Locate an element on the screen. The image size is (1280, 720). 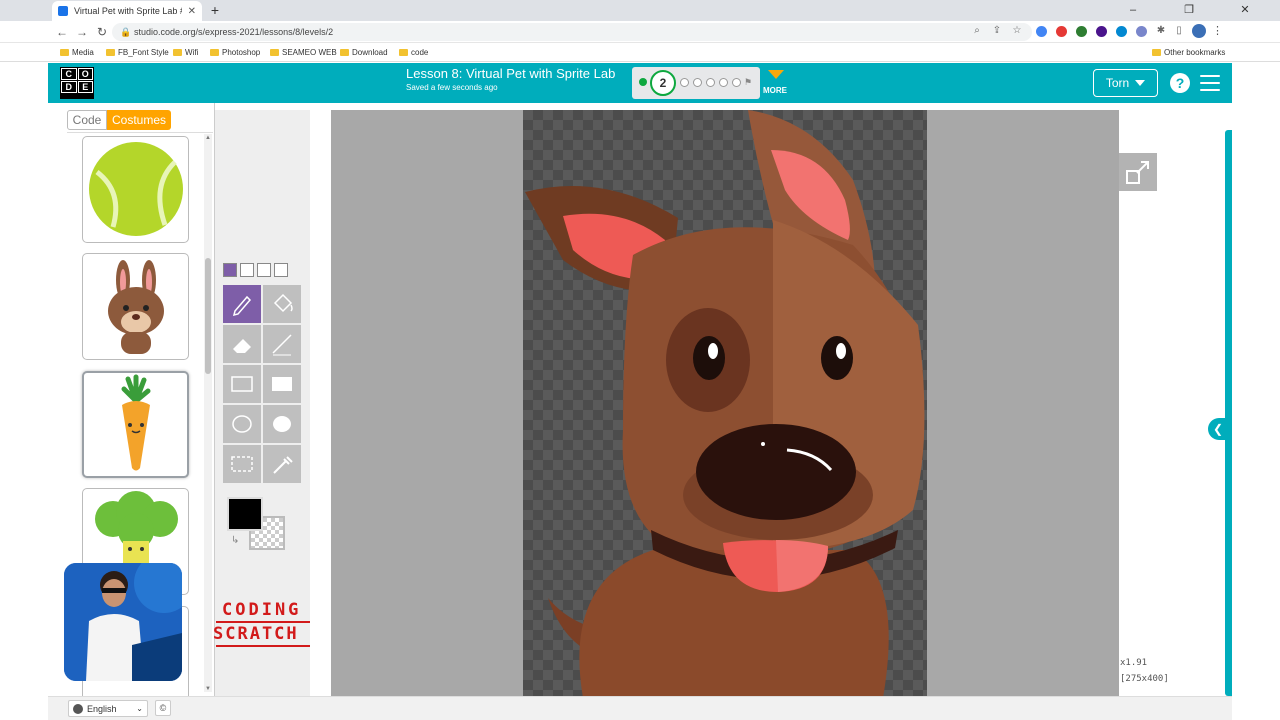
costume-bunny is located at coordinates (135, 306).